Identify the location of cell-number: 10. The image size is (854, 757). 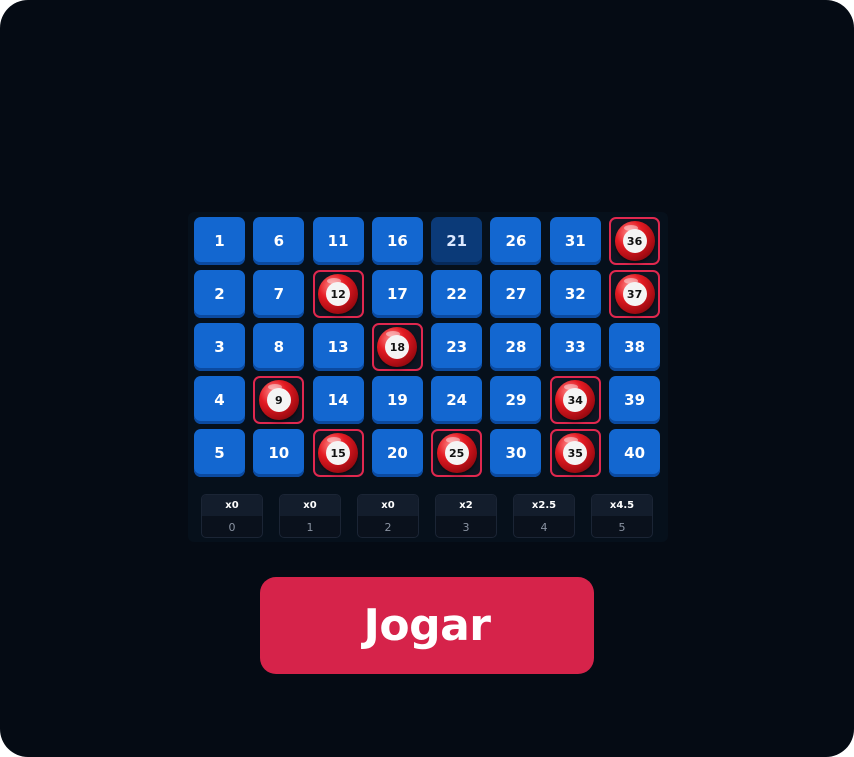
(279, 453).